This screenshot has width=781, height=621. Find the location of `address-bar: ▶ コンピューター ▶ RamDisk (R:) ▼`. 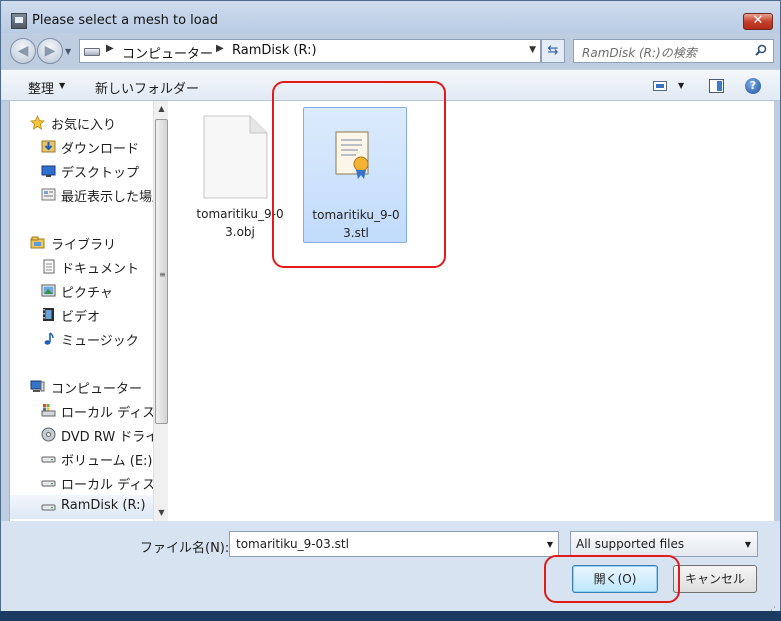

address-bar: ▶ コンピューター ▶ RamDisk (R:) ▼ is located at coordinates (310, 51).